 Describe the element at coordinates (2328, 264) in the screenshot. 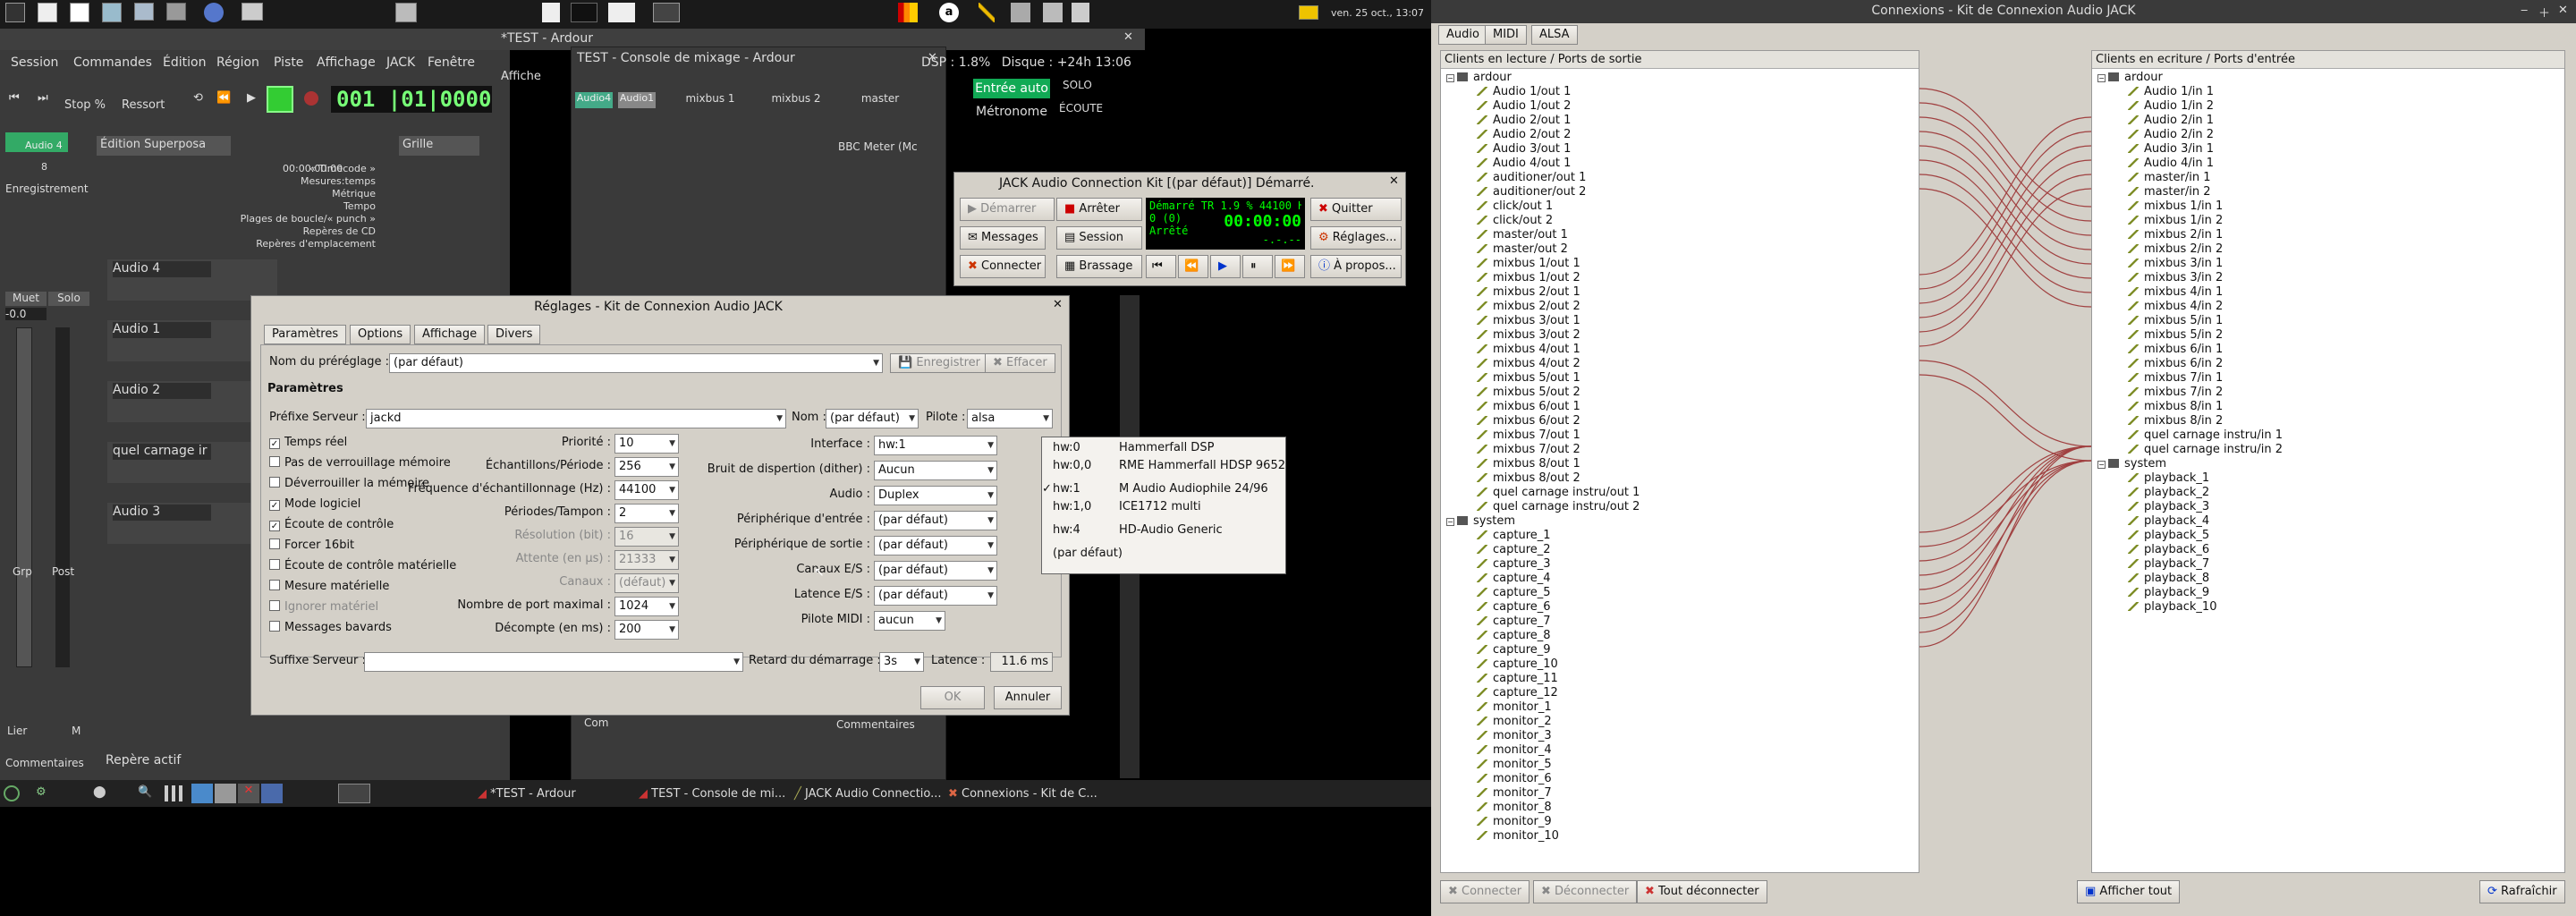

I see `port-item: mixbus 3/in 1` at that location.